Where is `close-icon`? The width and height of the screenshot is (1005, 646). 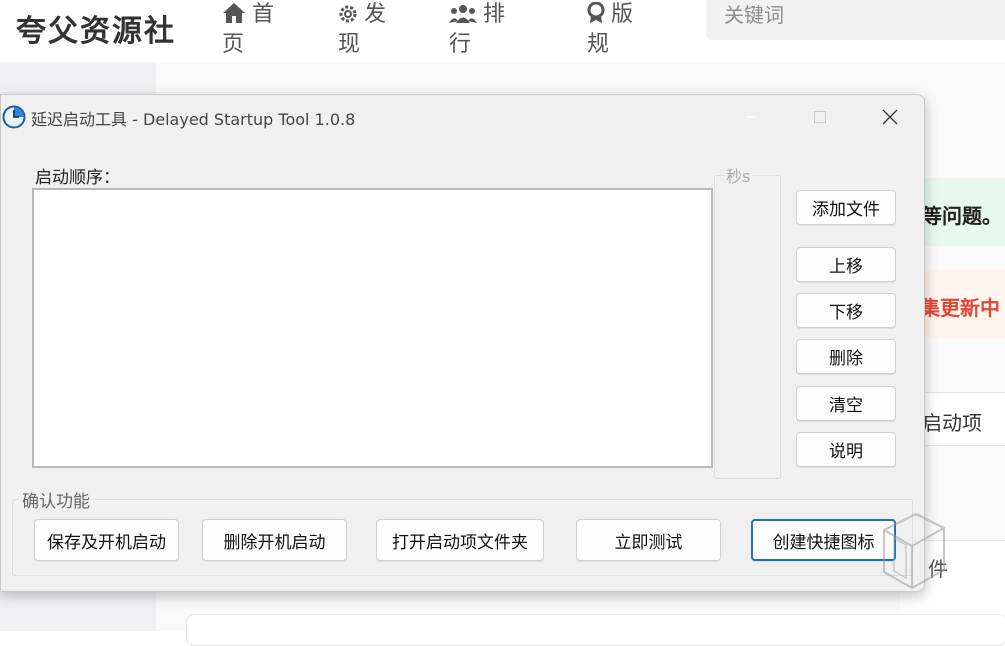
close-icon is located at coordinates (890, 117).